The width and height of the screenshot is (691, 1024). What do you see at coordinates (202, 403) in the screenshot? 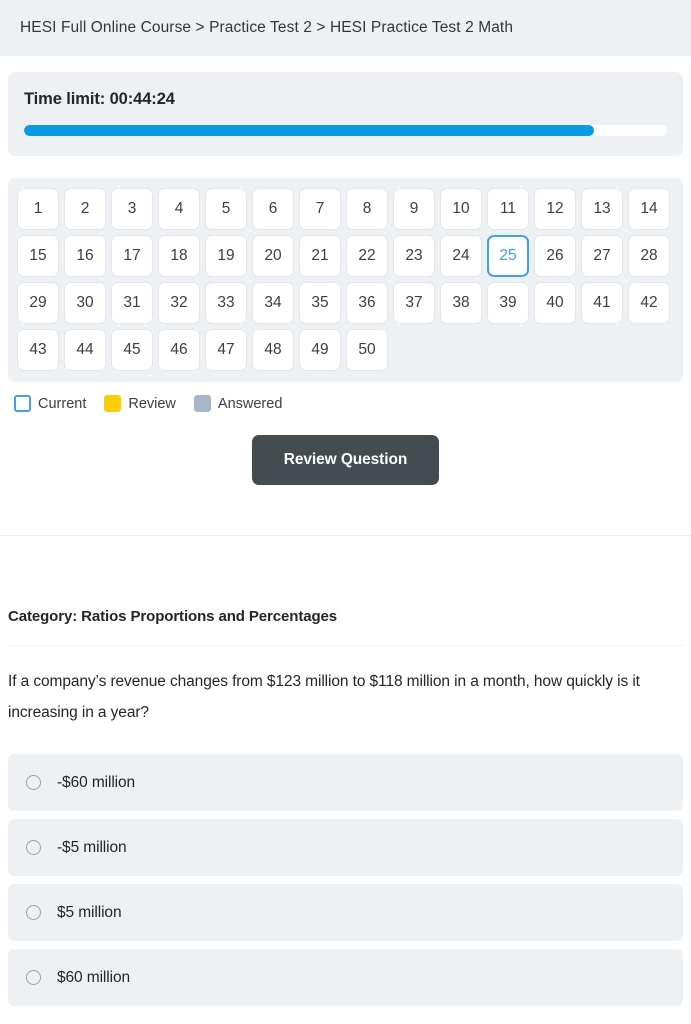
I see `answered-swatch-icon` at bounding box center [202, 403].